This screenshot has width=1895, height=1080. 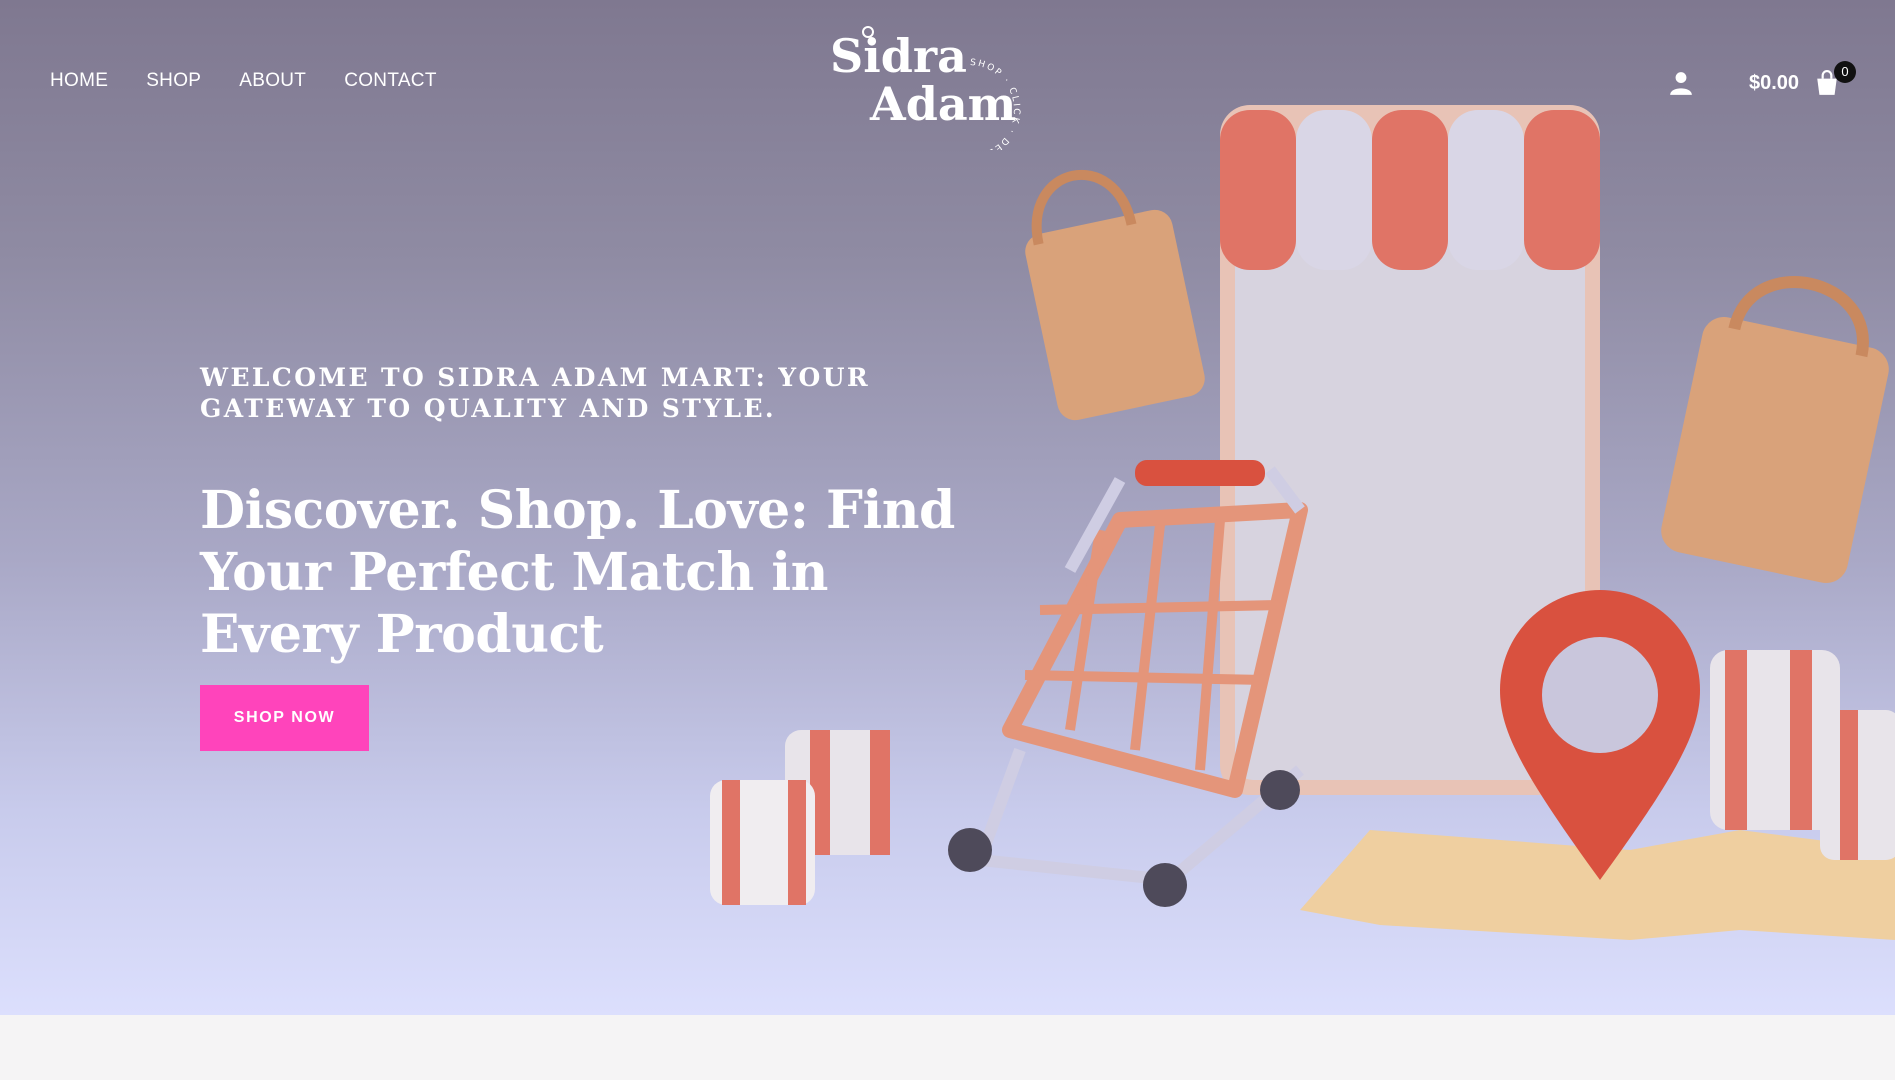 I want to click on gift-box-left, so click(x=800, y=817).